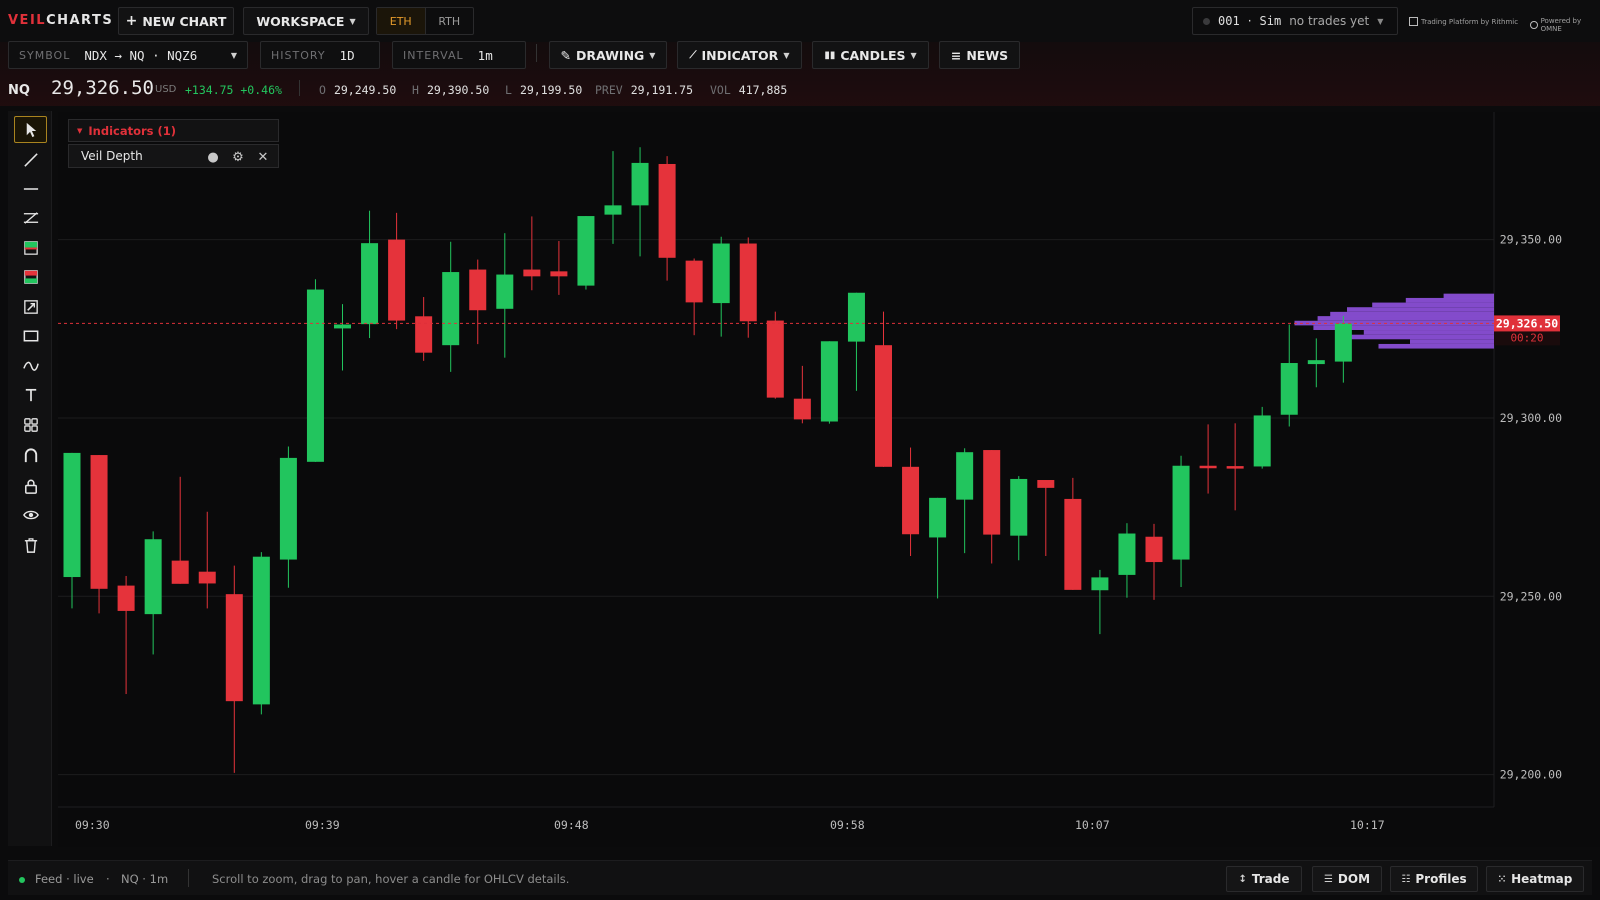 This screenshot has width=1600, height=900. I want to click on parallel-channel-tool, so click(30, 217).